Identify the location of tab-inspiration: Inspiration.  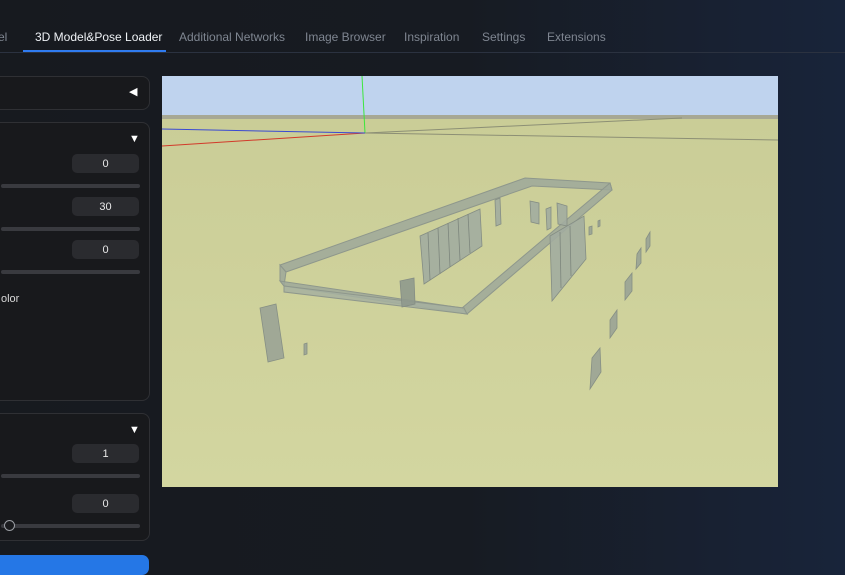
(431, 37).